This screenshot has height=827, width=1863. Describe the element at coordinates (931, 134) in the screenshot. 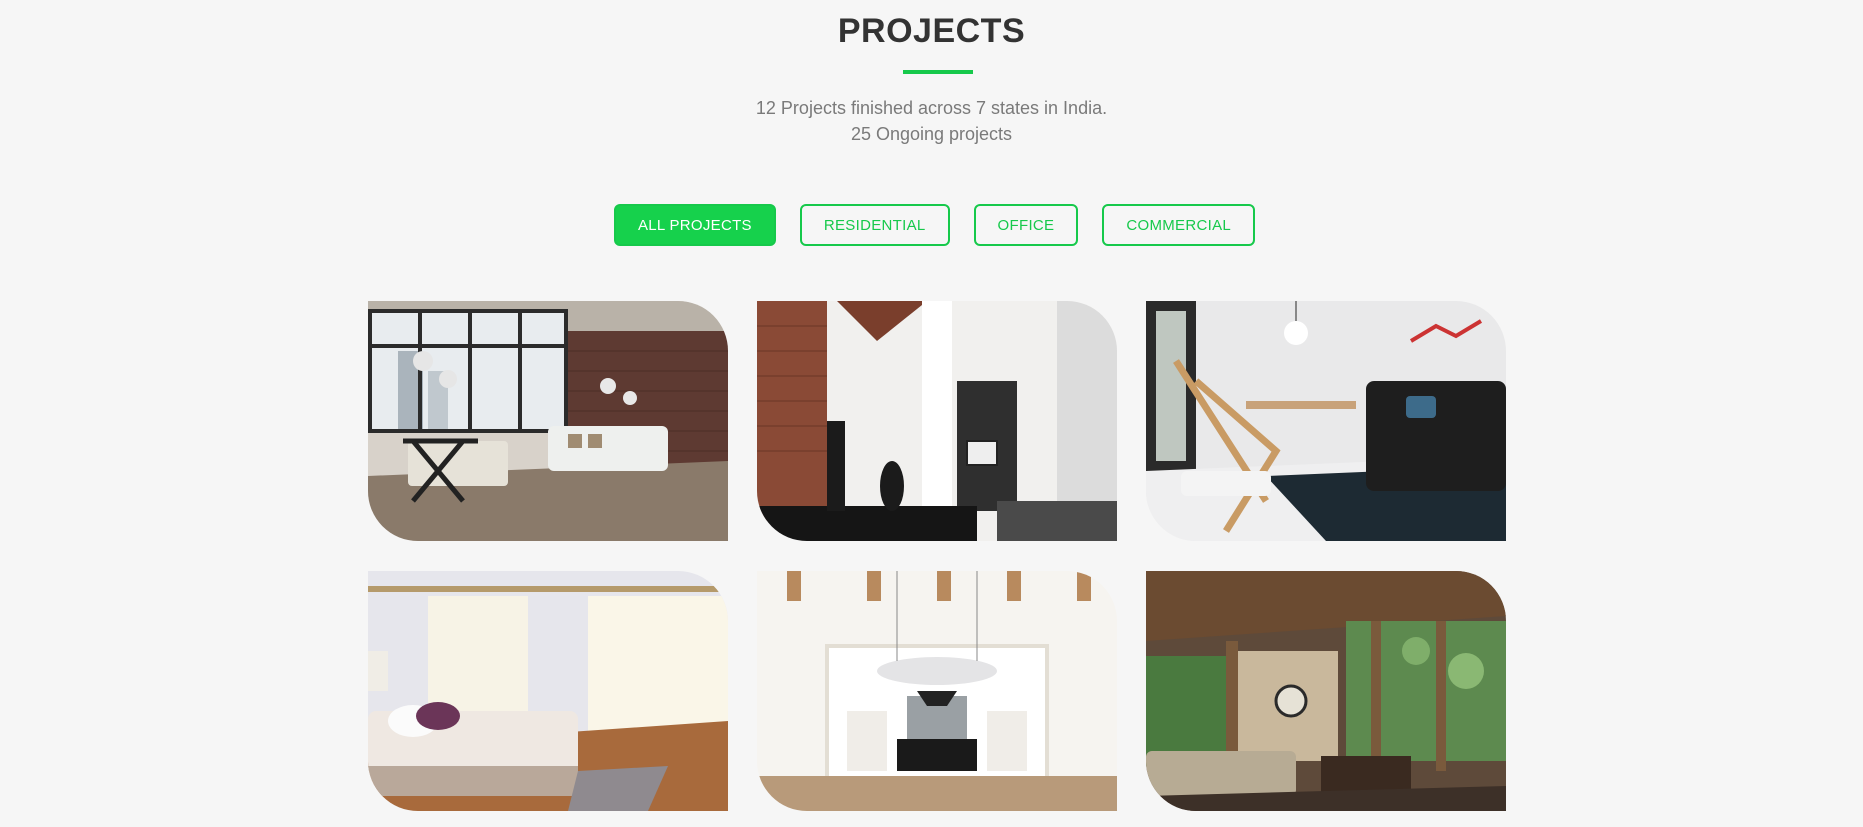

I see `subtitle-line-ongoing: 25 Ongoing projects` at that location.